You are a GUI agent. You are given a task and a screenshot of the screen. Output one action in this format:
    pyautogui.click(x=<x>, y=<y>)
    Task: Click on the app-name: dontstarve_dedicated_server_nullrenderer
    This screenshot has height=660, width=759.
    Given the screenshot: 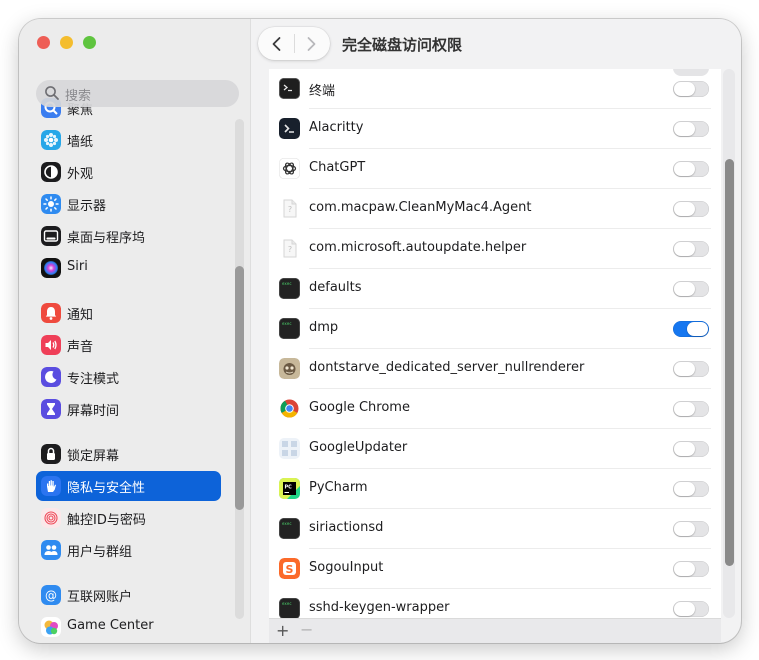 What is the action you would take?
    pyautogui.click(x=447, y=367)
    